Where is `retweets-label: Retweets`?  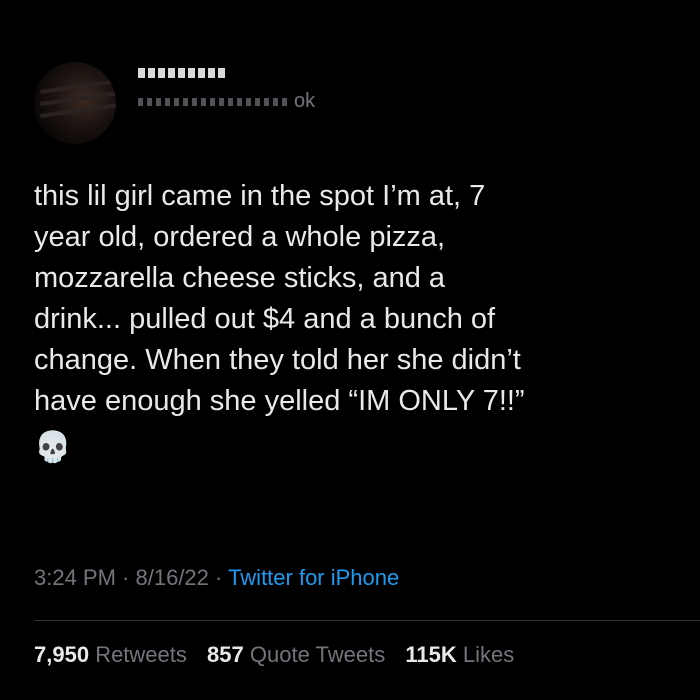 retweets-label: Retweets is located at coordinates (141, 654).